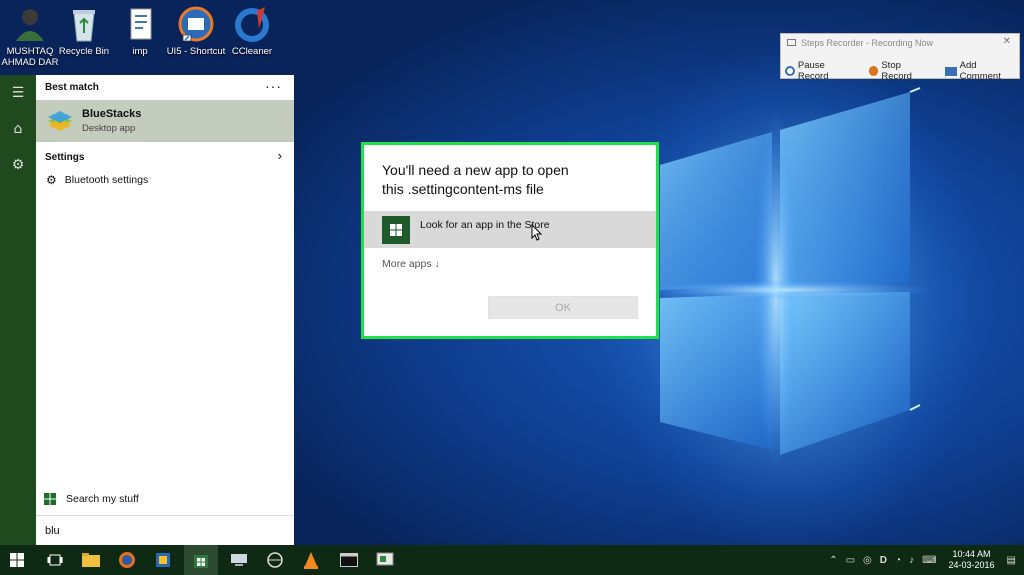 The image size is (1024, 575). I want to click on task-view-button, so click(55, 560).